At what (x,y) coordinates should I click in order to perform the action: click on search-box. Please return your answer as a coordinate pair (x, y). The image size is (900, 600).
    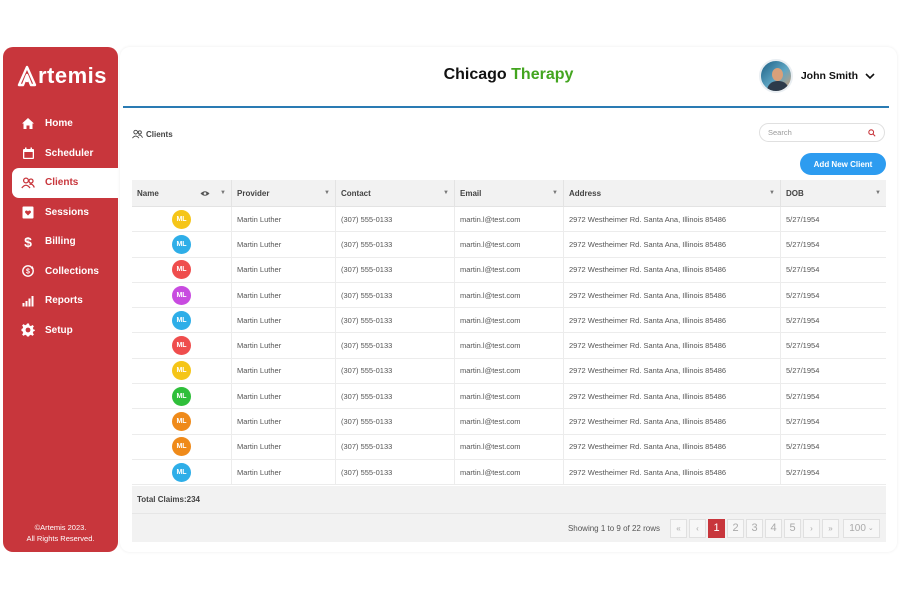
    Looking at the image, I should click on (822, 132).